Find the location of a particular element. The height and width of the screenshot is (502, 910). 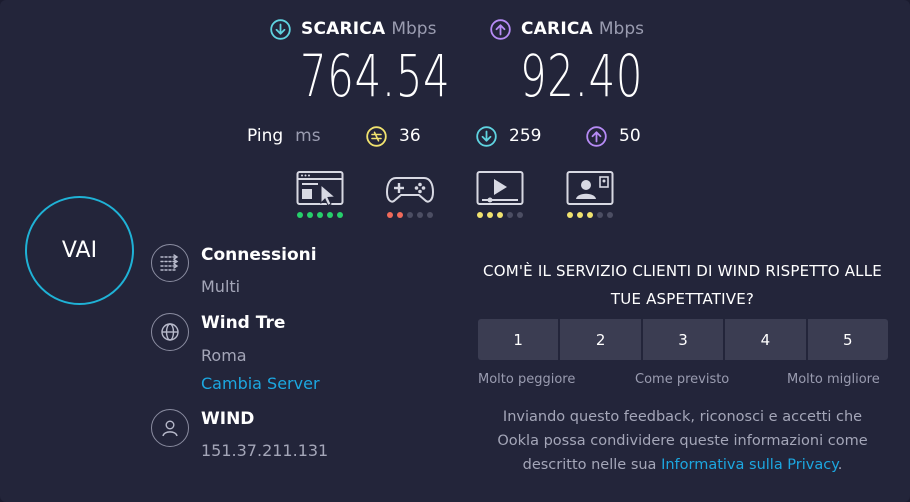

connections-title: Connessioni is located at coordinates (259, 255).